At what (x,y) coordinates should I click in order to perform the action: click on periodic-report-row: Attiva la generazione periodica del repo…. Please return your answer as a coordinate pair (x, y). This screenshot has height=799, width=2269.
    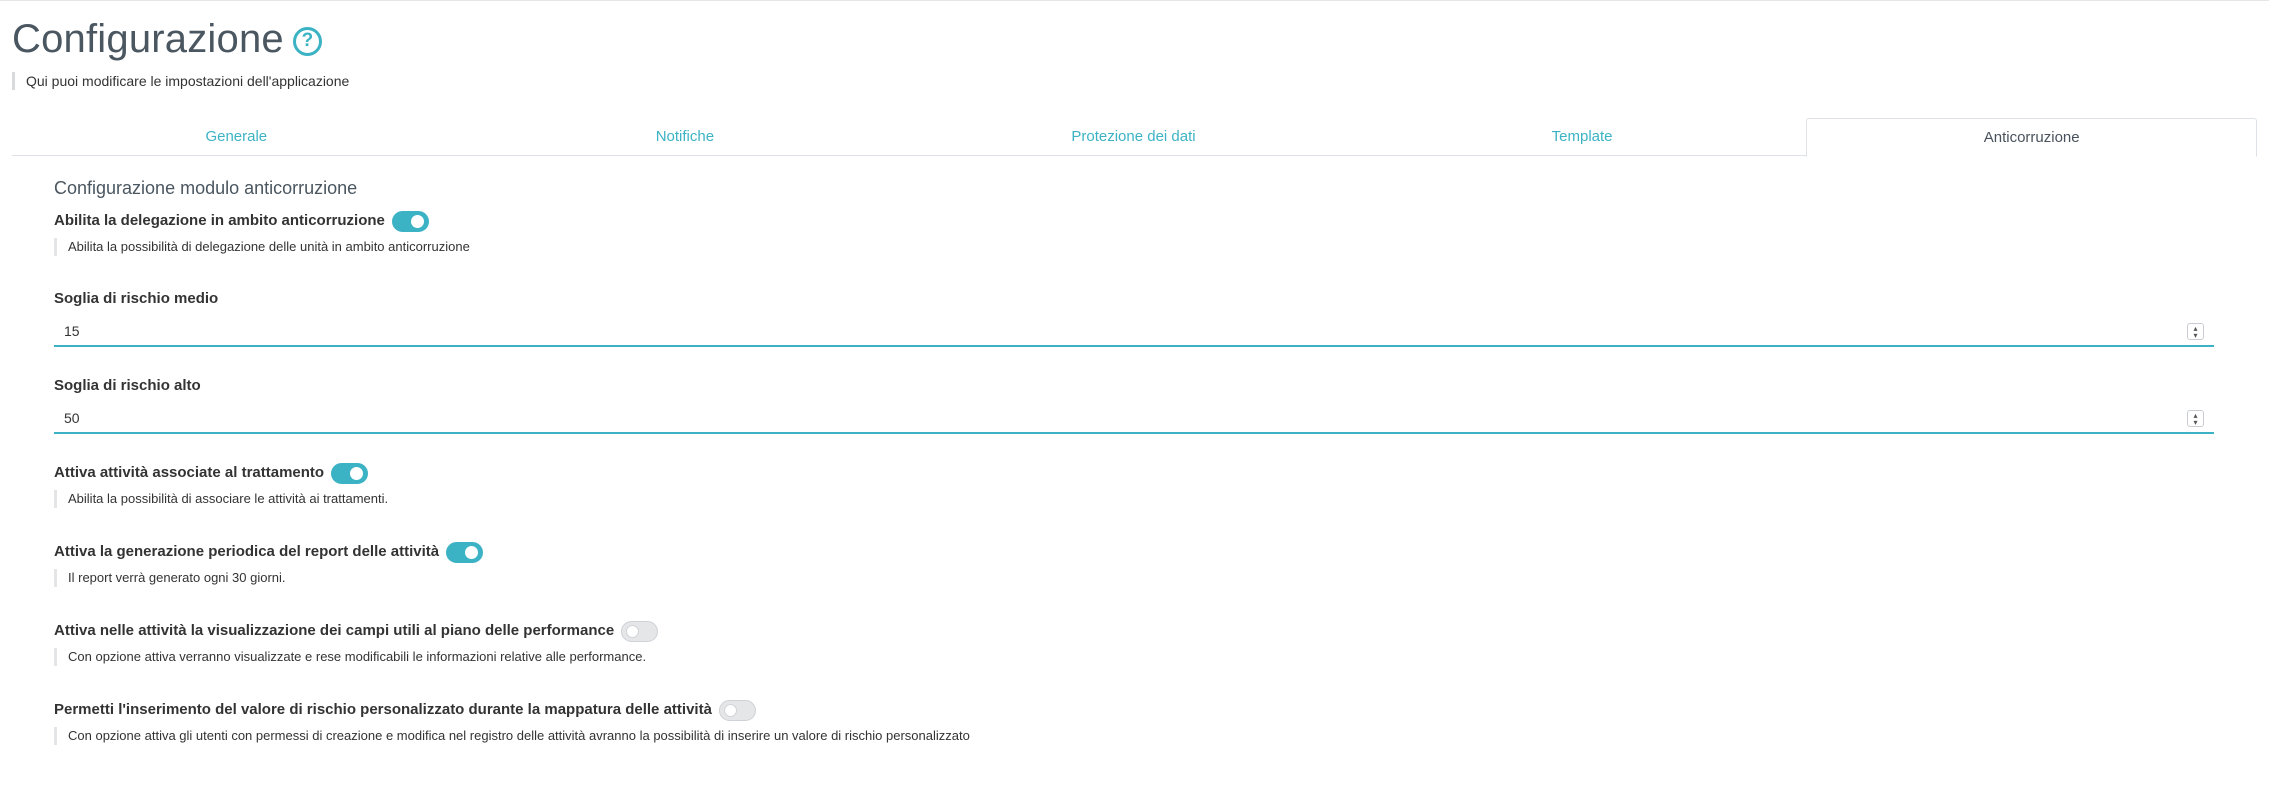
    Looking at the image, I should click on (1134, 552).